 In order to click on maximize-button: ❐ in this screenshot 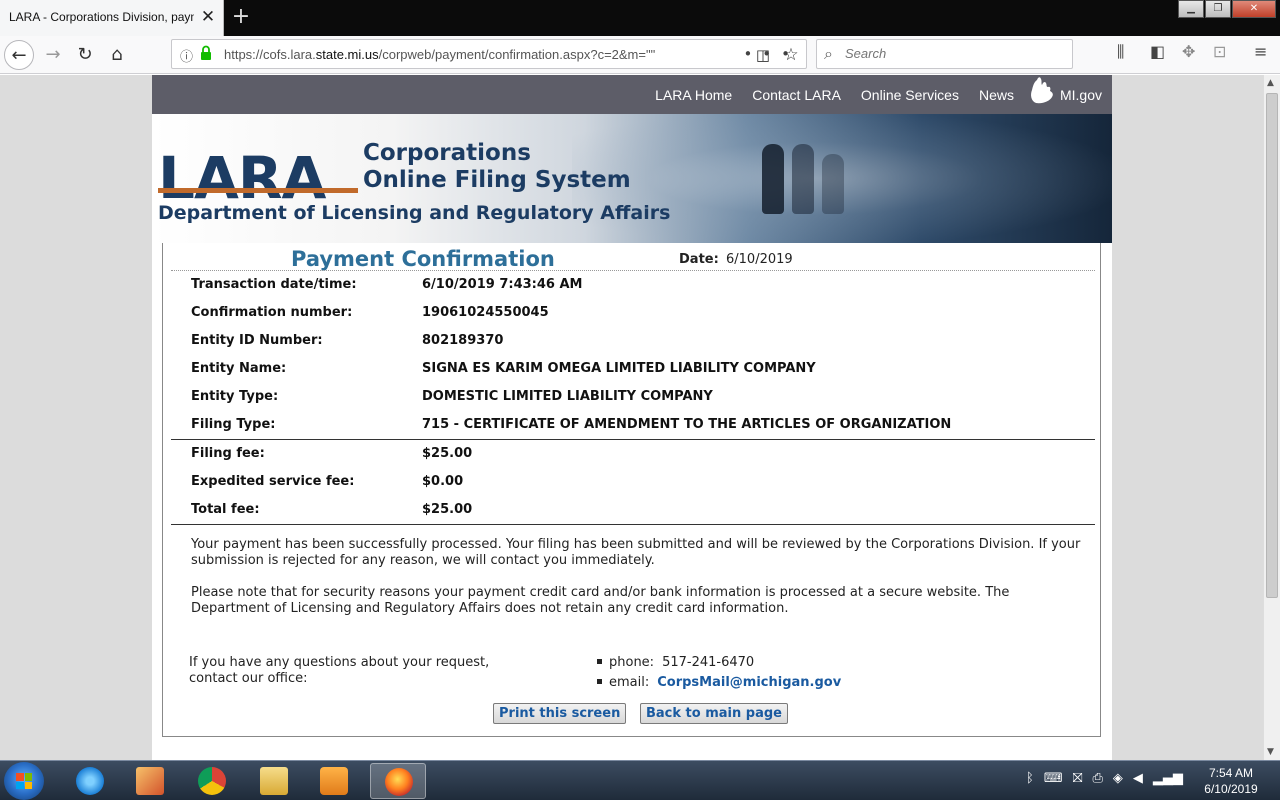, I will do `click(1218, 9)`.